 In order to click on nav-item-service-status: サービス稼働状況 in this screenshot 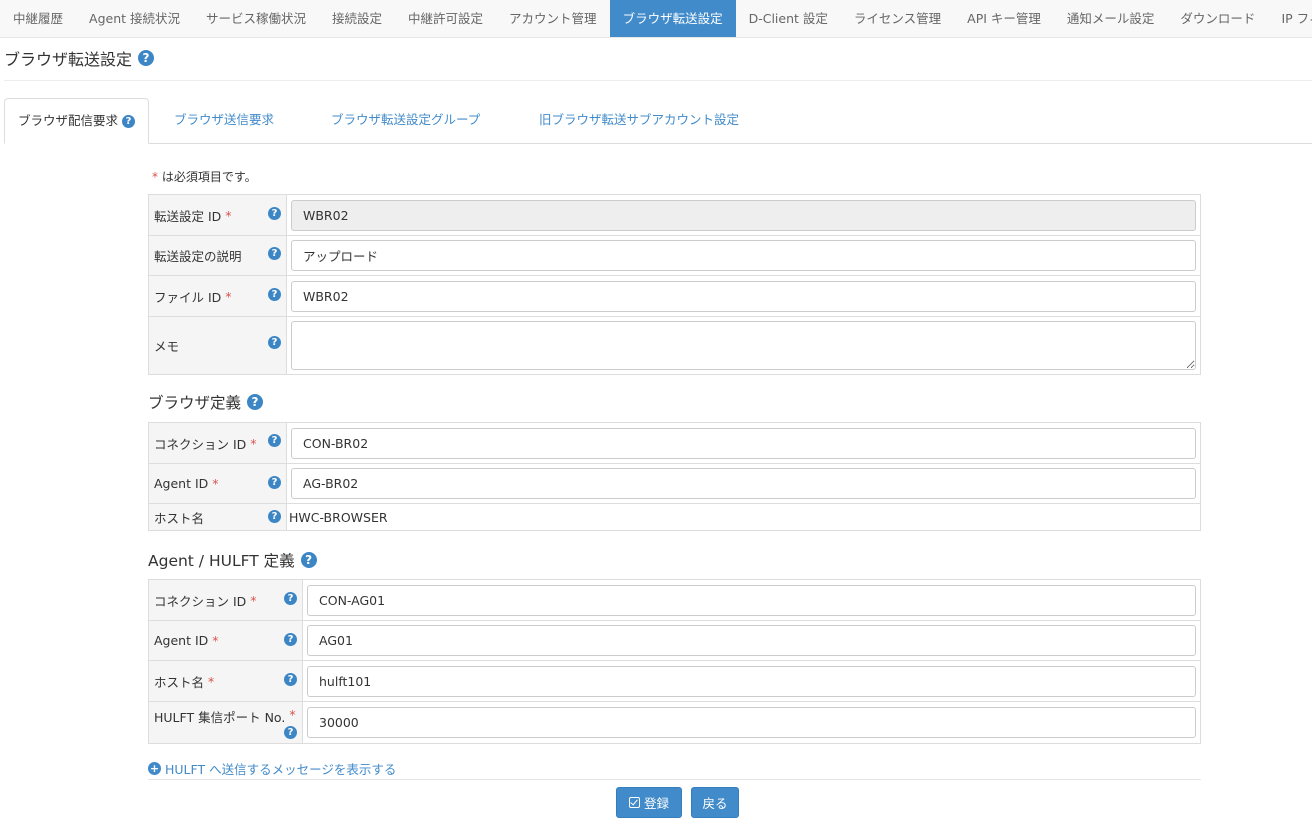, I will do `click(256, 18)`.